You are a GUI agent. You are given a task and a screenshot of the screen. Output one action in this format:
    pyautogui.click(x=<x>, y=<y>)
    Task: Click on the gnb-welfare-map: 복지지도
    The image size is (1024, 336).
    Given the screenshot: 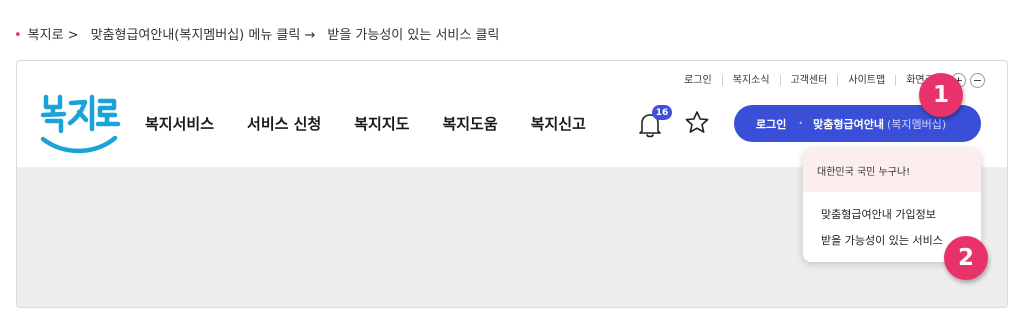 What is the action you would take?
    pyautogui.click(x=381, y=123)
    